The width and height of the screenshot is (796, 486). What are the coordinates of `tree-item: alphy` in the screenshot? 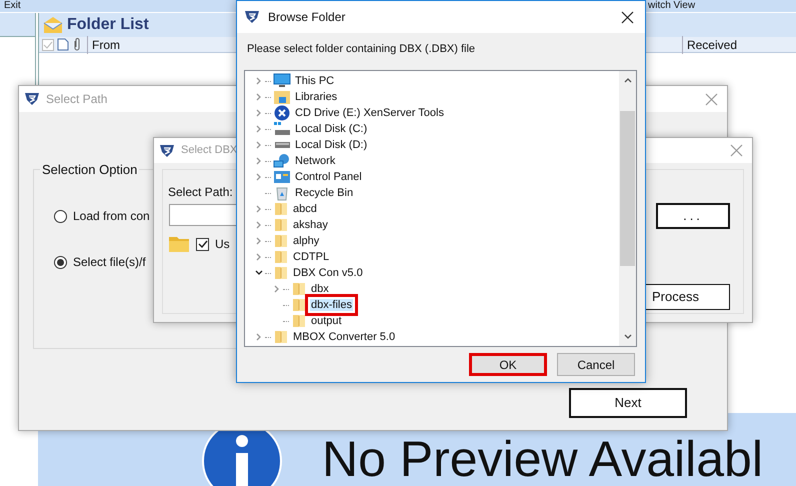 It's located at (306, 240).